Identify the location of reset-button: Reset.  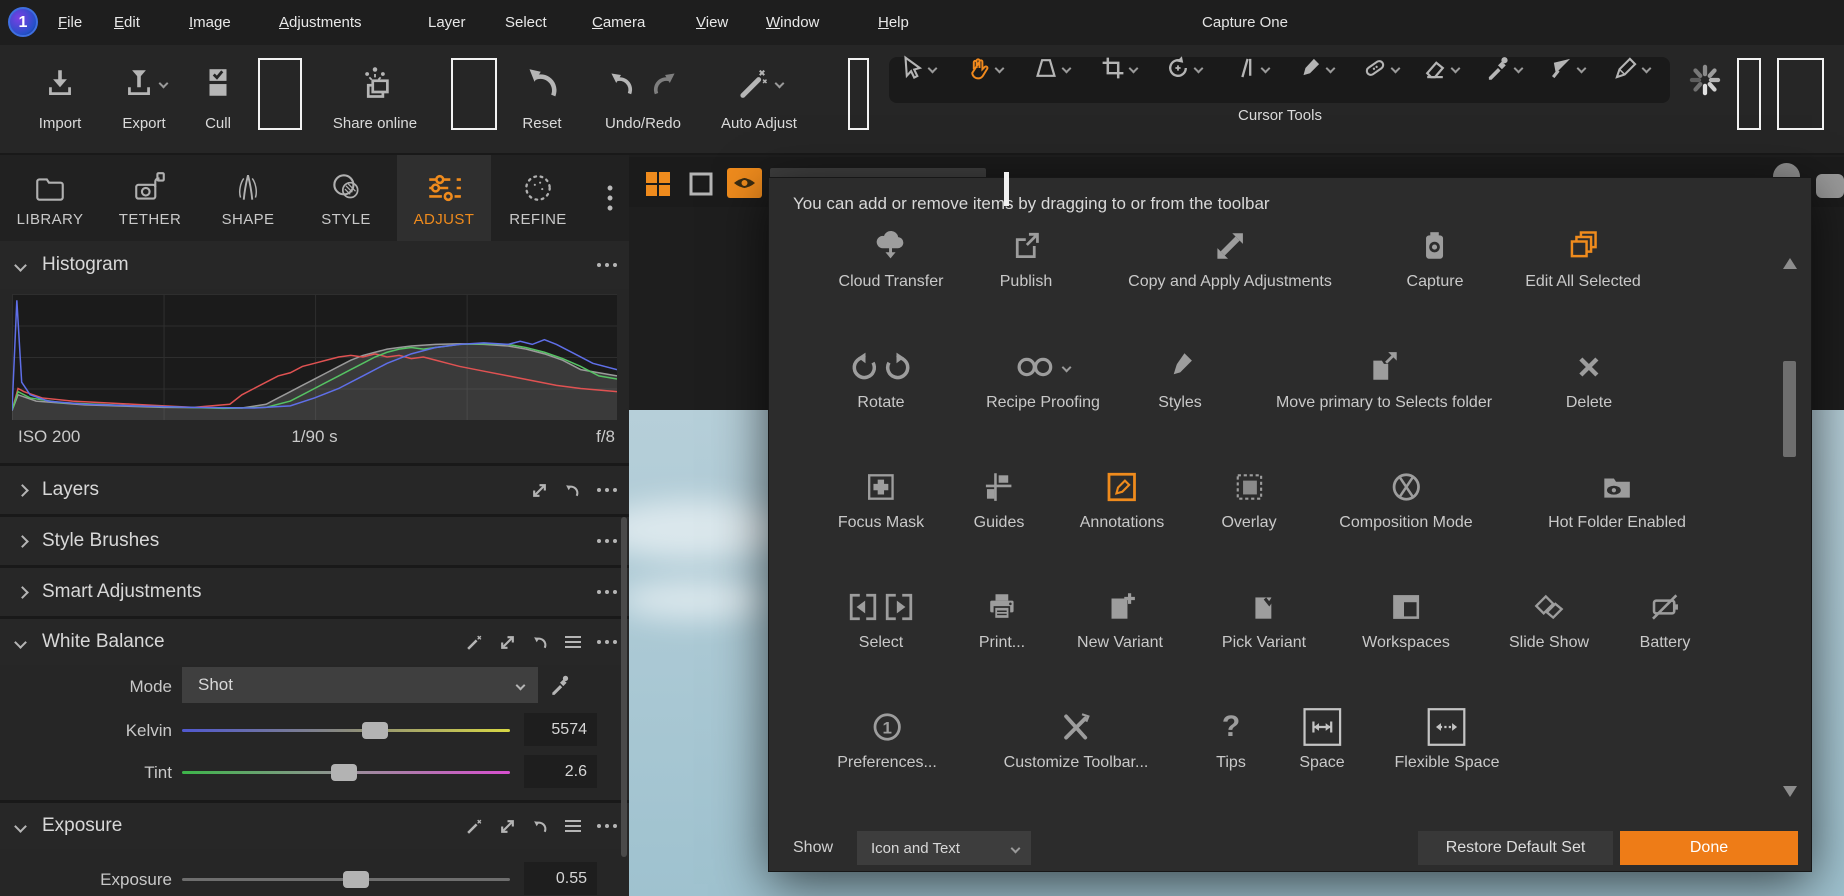
(542, 93).